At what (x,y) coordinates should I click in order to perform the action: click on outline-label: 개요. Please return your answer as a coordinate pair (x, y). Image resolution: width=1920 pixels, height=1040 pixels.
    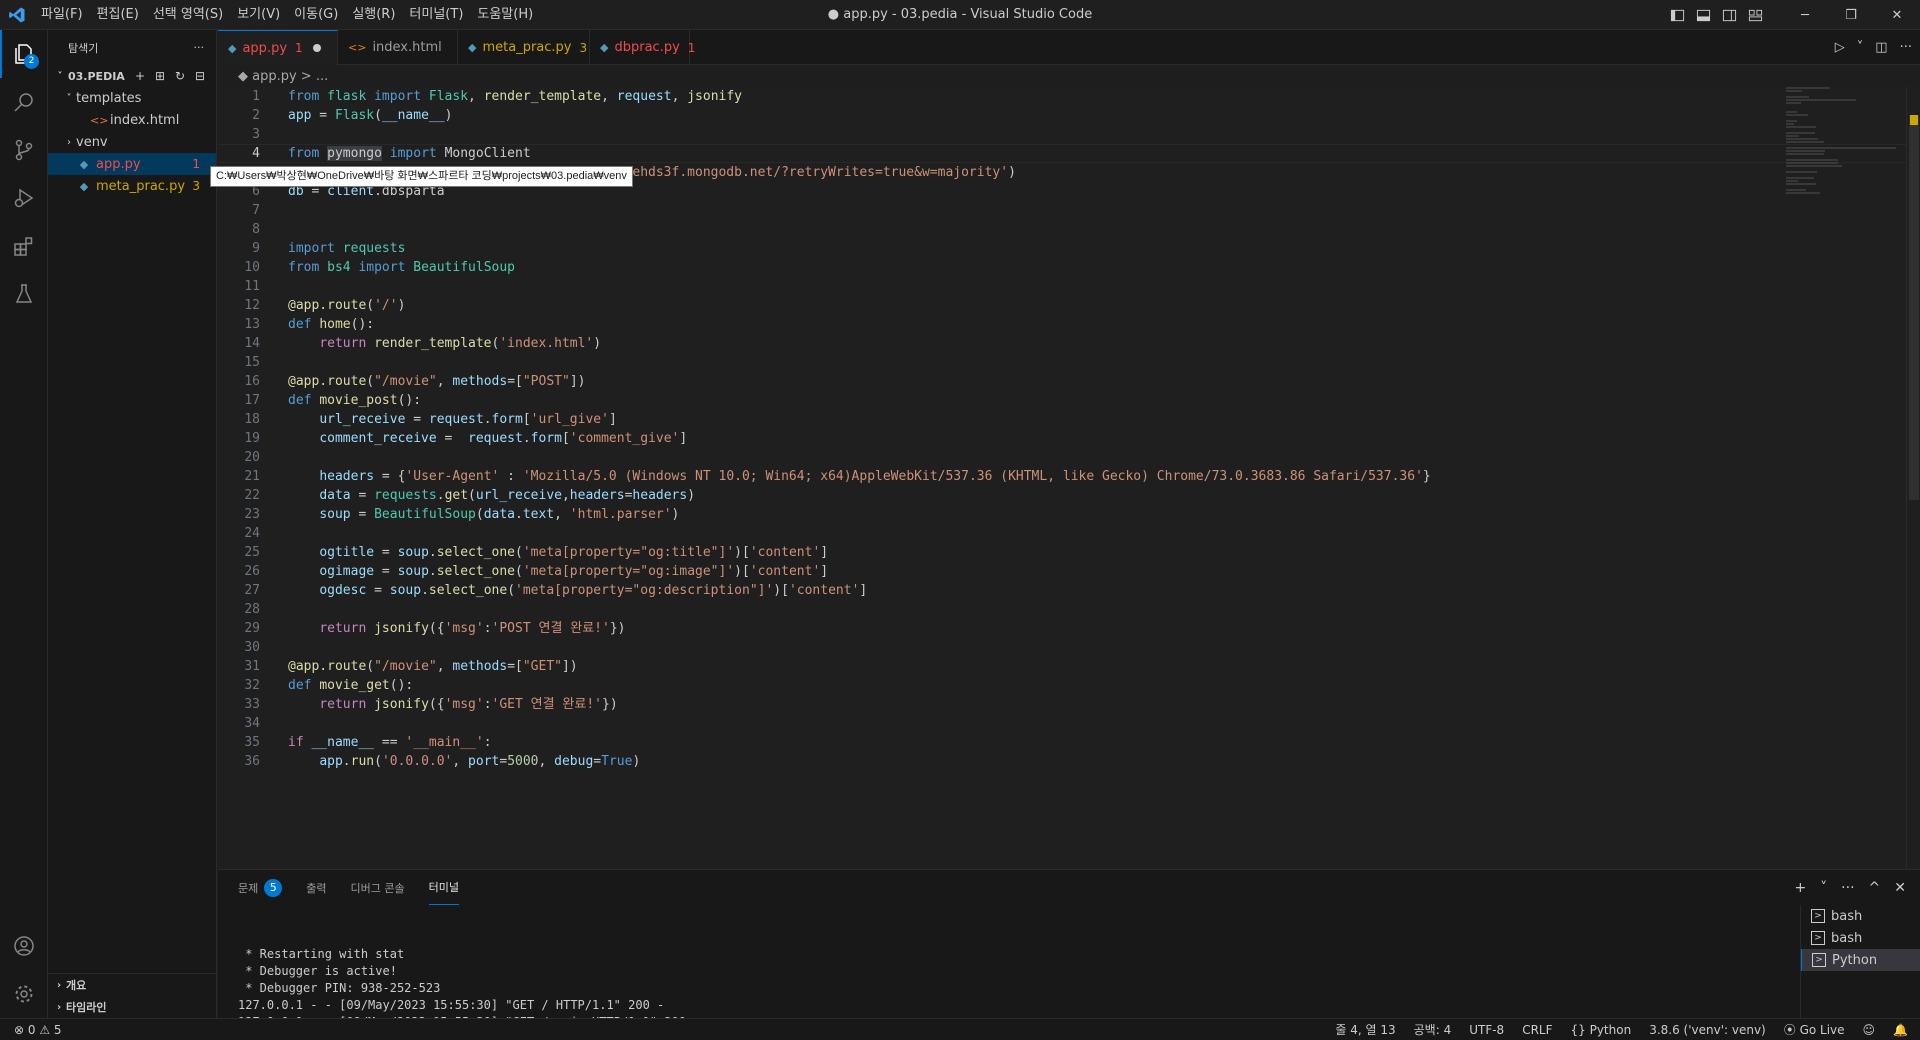
    Looking at the image, I should click on (76, 985).